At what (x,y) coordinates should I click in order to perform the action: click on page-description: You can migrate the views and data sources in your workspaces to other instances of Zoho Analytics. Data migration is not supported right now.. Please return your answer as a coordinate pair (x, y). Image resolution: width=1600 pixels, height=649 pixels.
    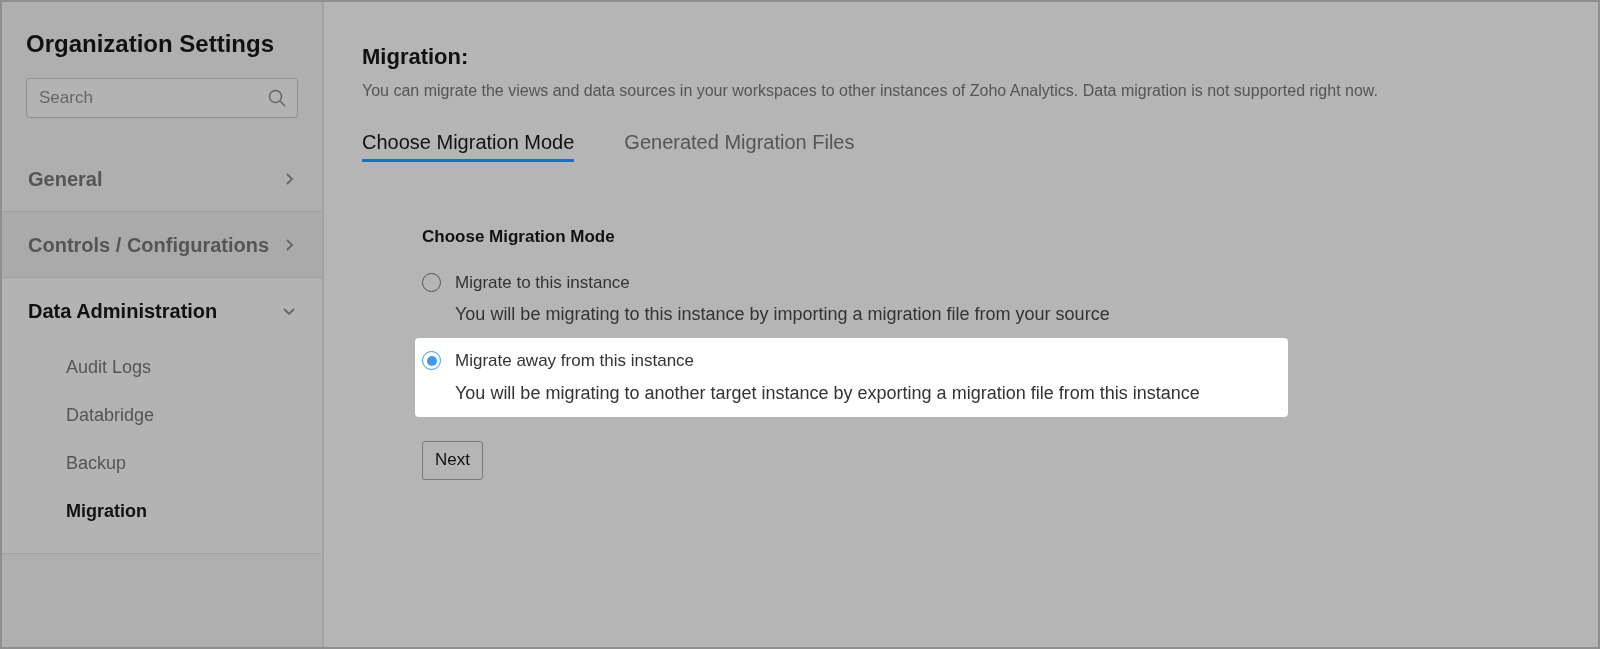
    Looking at the image, I should click on (870, 91).